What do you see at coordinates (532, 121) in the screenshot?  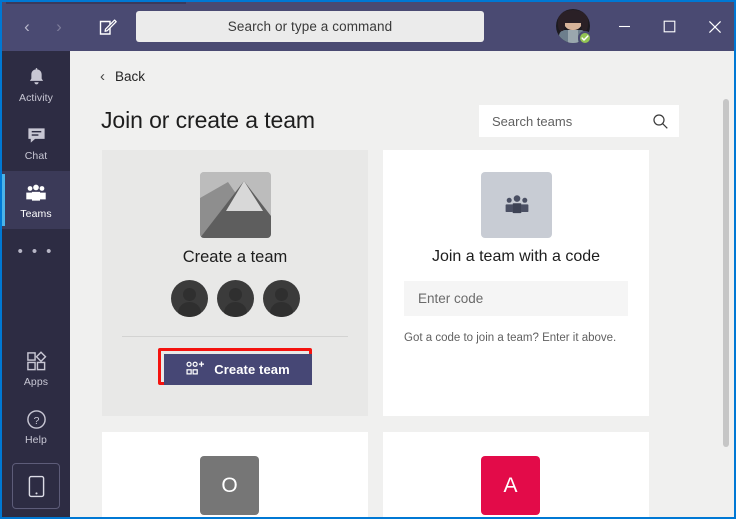 I see `search-teams-placeholder: Search teams` at bounding box center [532, 121].